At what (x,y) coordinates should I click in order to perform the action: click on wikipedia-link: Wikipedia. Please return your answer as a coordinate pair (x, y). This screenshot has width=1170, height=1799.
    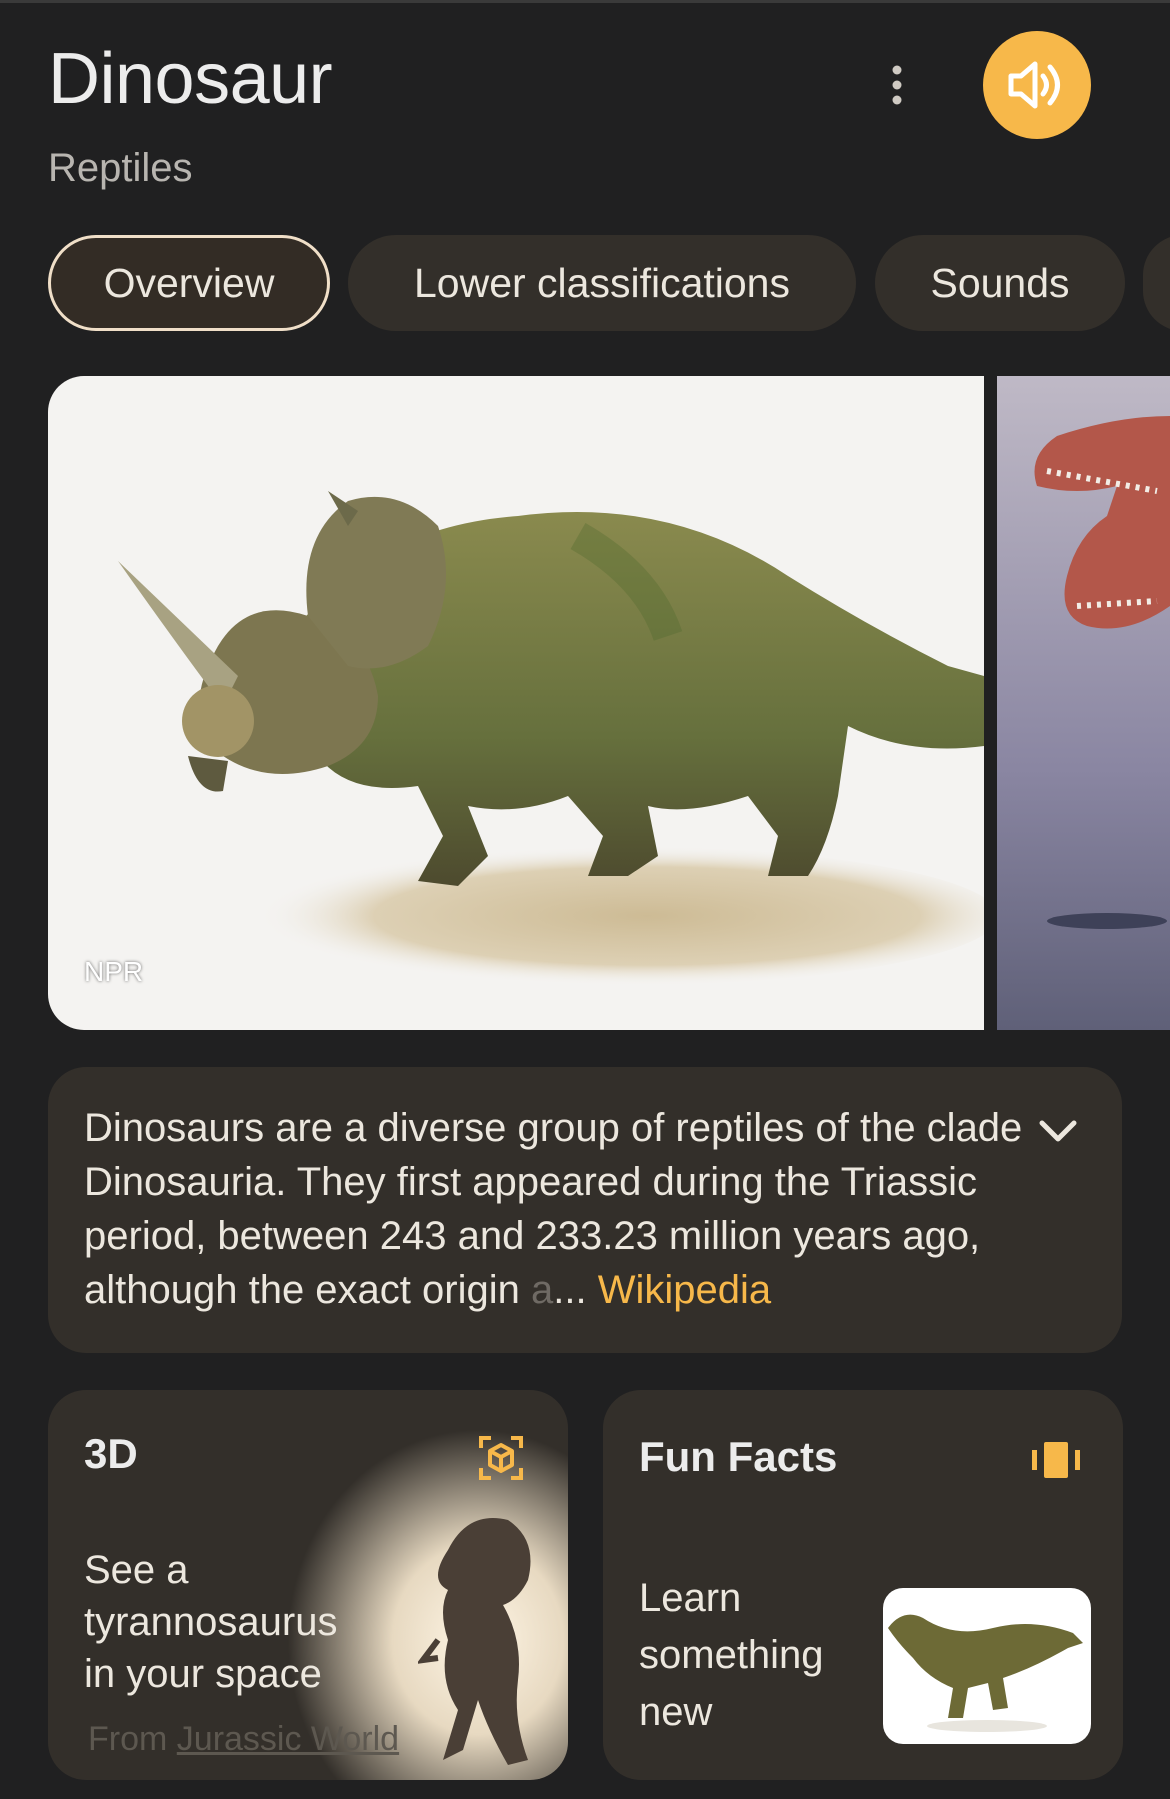
    Looking at the image, I should click on (684, 1290).